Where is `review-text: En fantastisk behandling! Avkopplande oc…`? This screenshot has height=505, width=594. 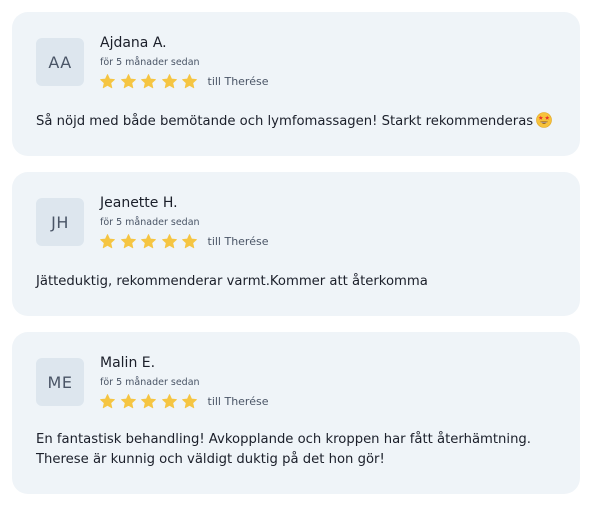
review-text: En fantastisk behandling! Avkopplande oc… is located at coordinates (283, 449).